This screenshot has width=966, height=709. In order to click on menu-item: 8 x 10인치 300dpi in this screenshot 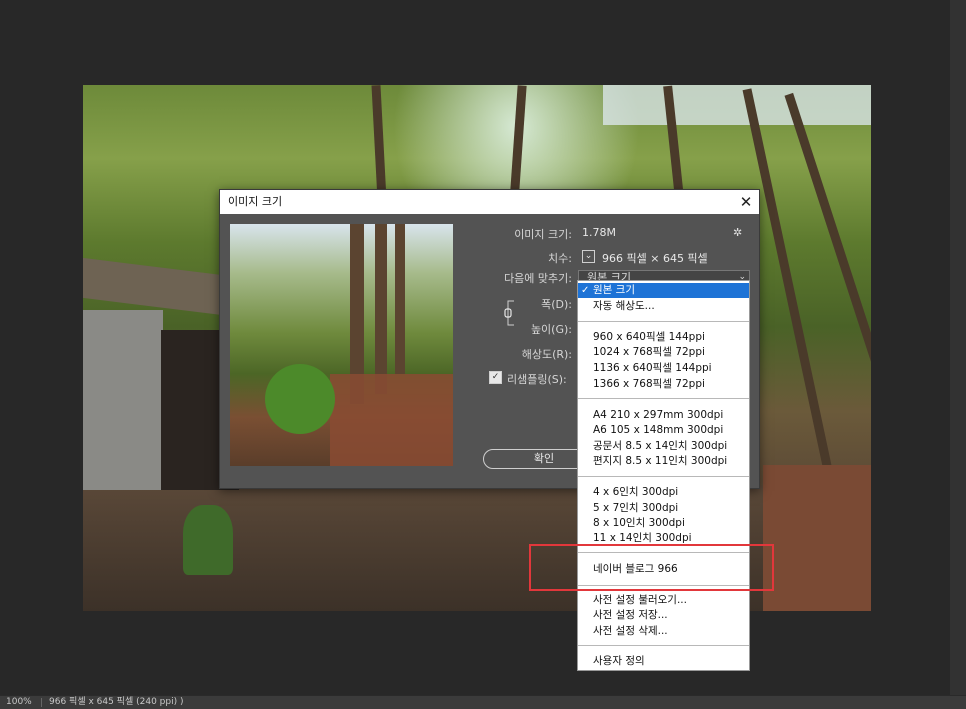, I will do `click(663, 523)`.